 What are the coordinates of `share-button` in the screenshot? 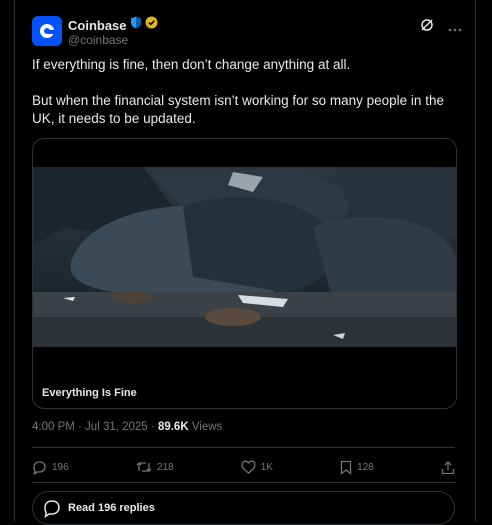 It's located at (448, 467).